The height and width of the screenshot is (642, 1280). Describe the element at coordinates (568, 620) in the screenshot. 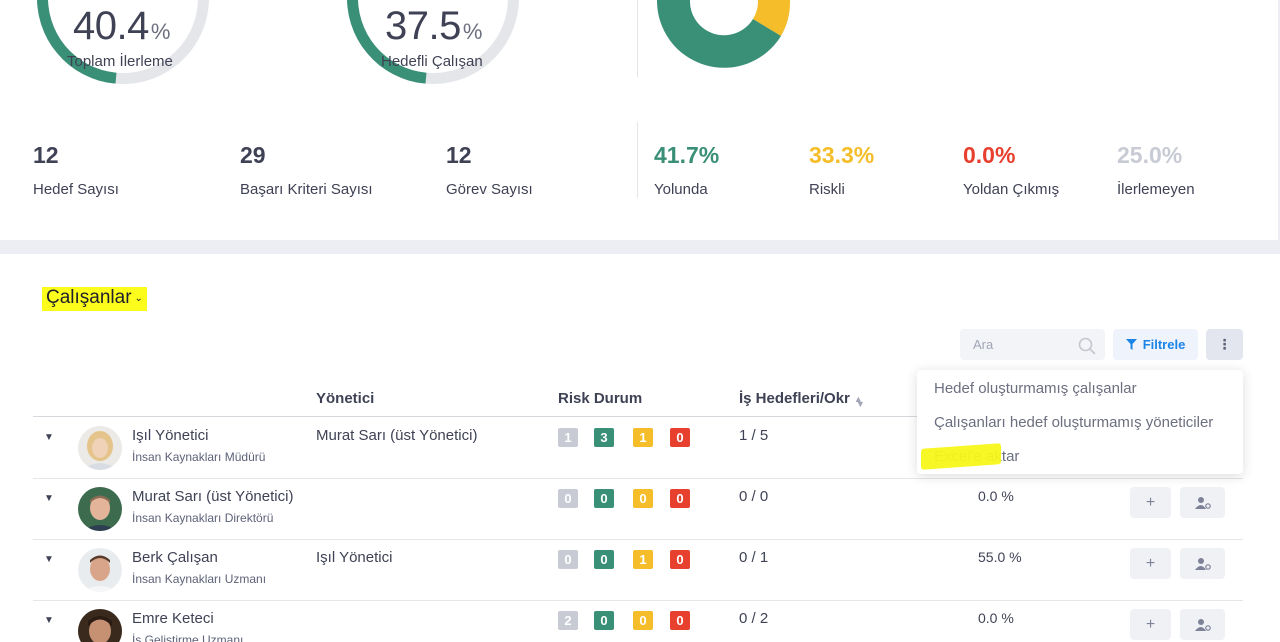

I see `risk-notprogressing-badge: 2` at that location.